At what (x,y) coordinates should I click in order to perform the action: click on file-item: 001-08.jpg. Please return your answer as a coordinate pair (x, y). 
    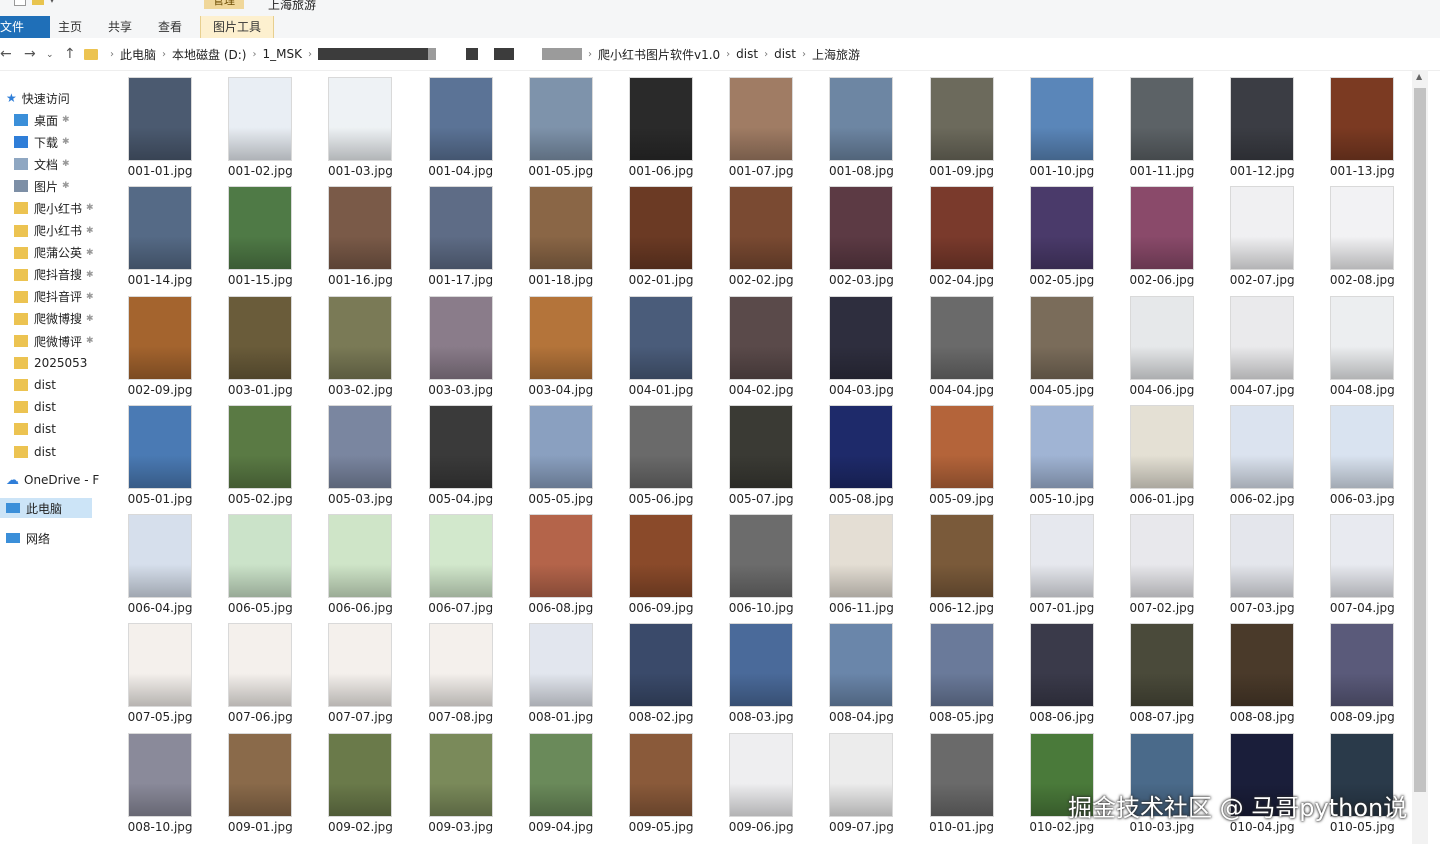
    Looking at the image, I should click on (861, 132).